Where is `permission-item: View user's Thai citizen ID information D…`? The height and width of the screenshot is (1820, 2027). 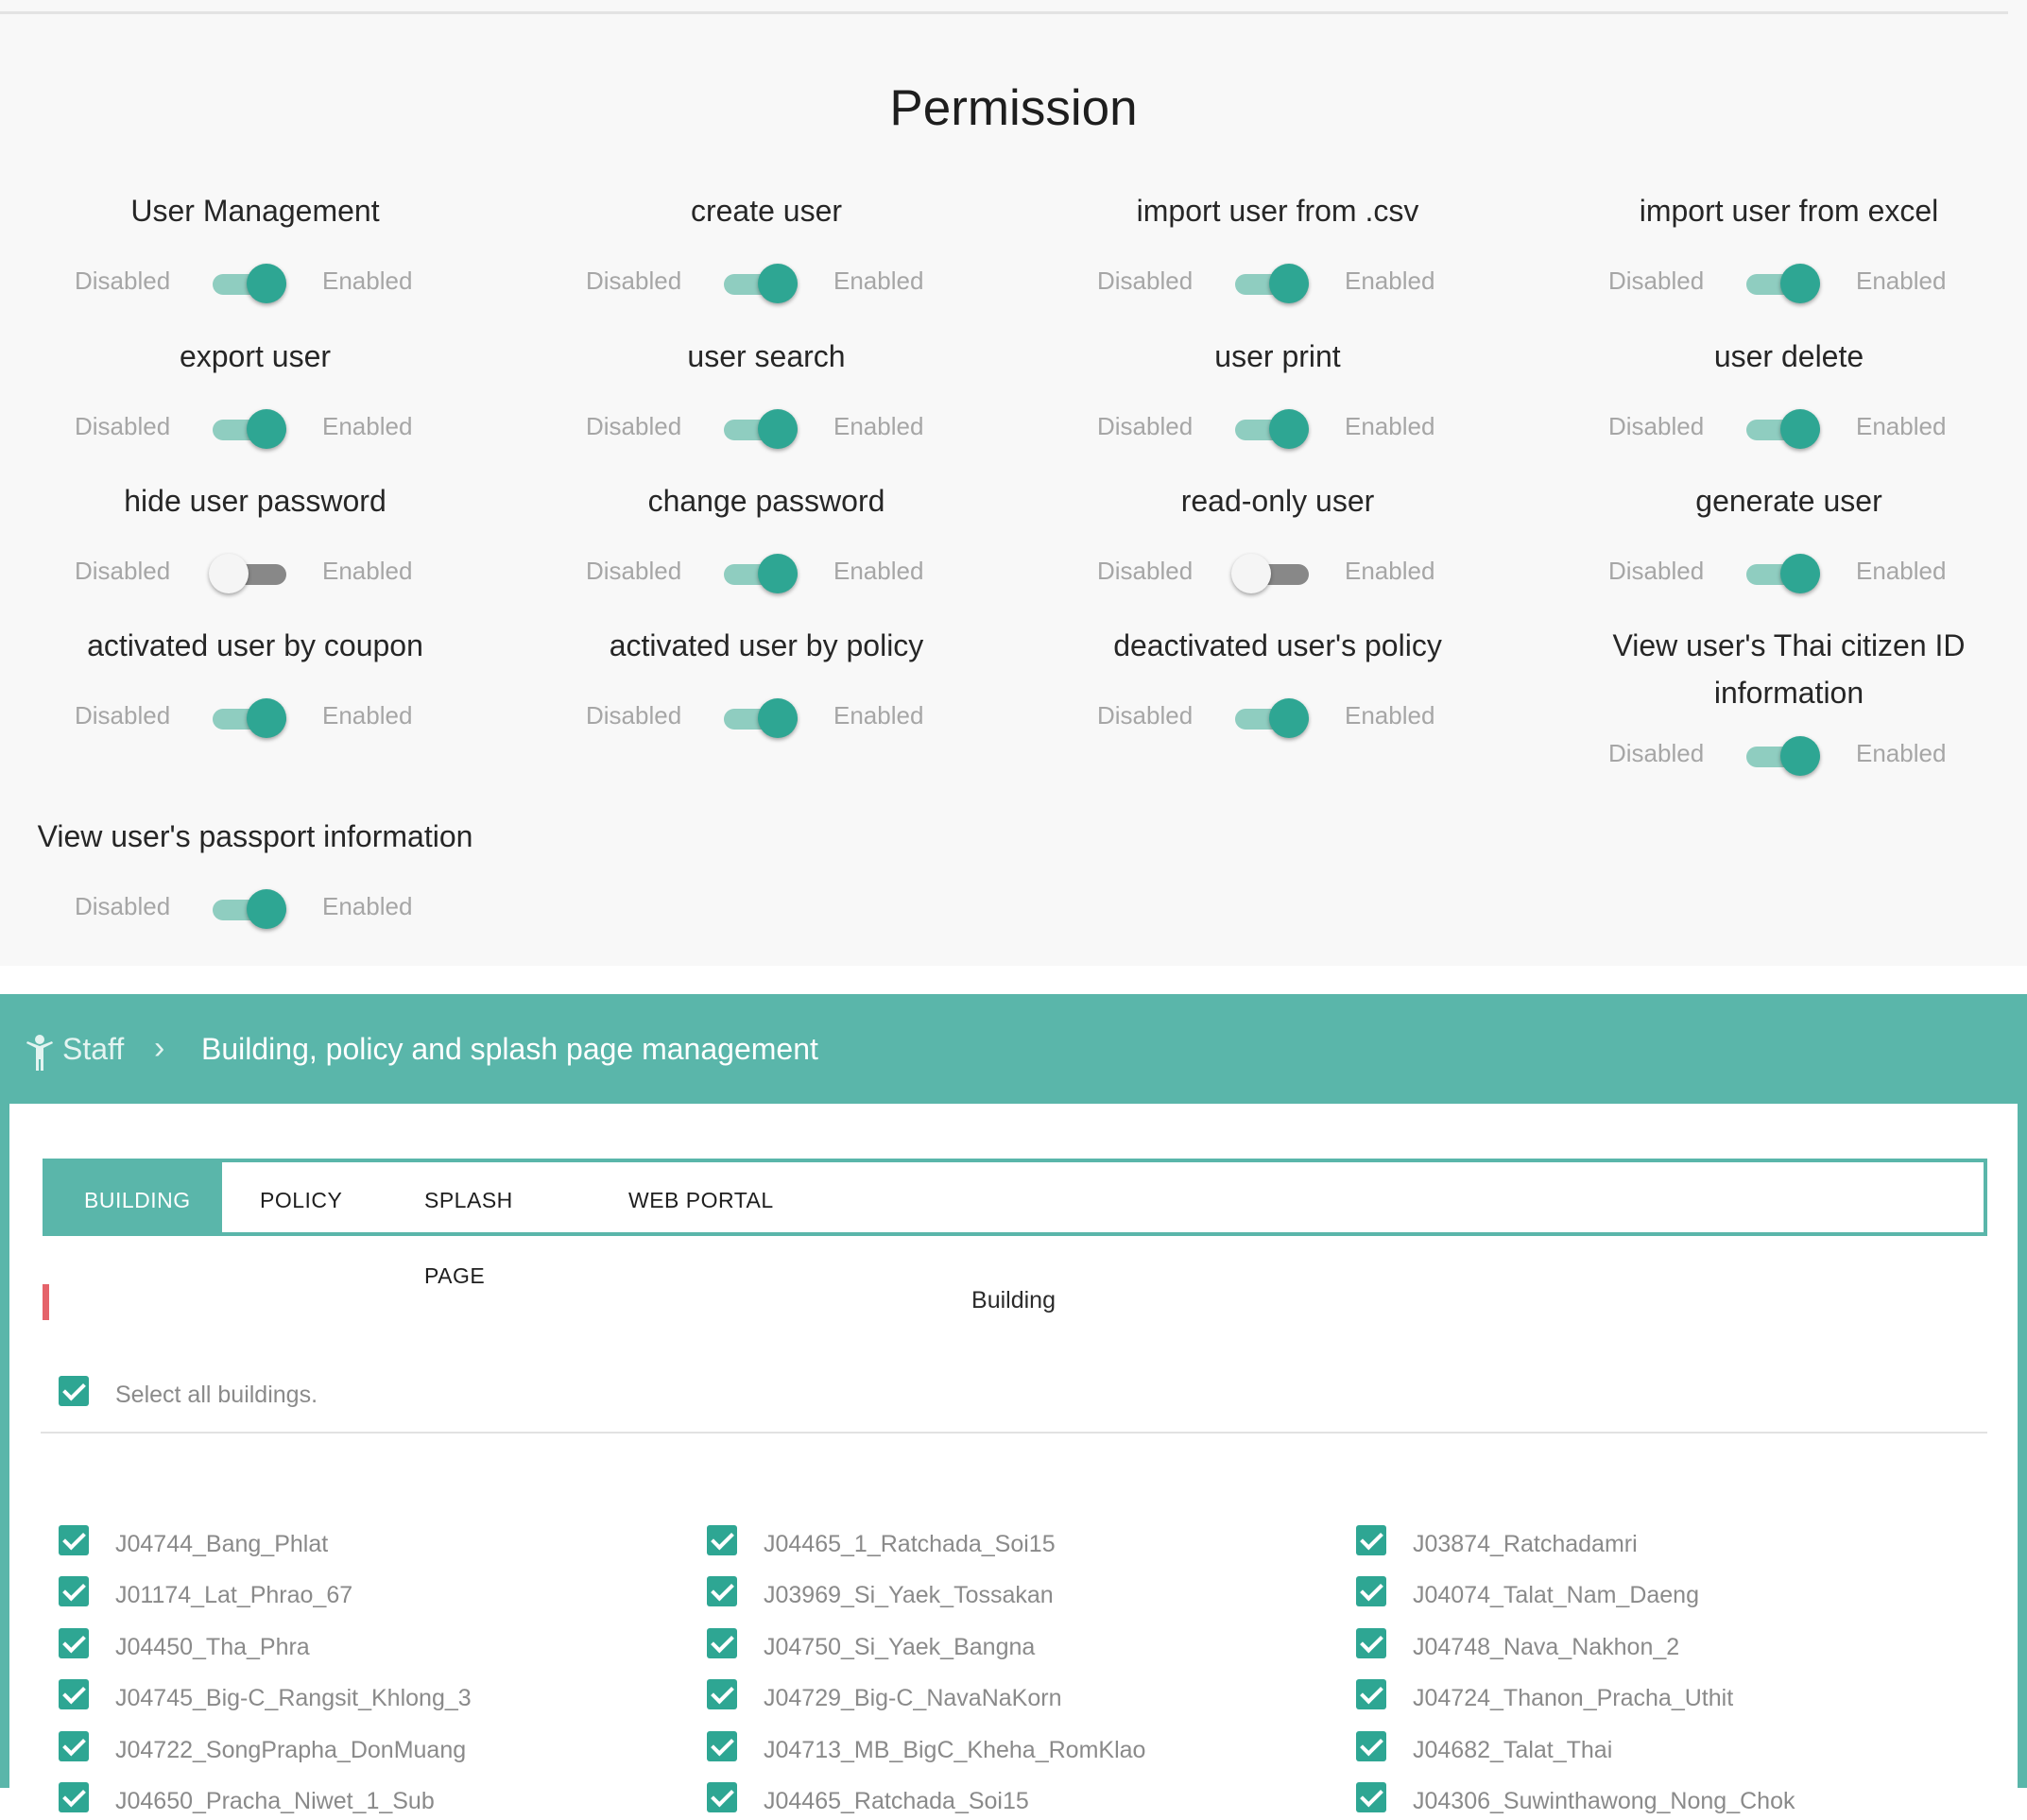 permission-item: View user's Thai citizen ID information D… is located at coordinates (1780, 703).